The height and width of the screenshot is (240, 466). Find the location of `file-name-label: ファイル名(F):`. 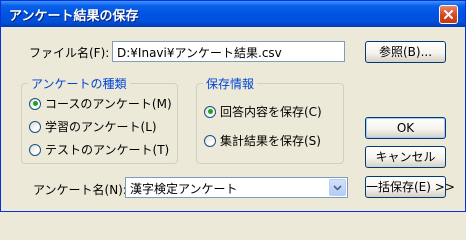

file-name-label: ファイル名(F): is located at coordinates (69, 53).